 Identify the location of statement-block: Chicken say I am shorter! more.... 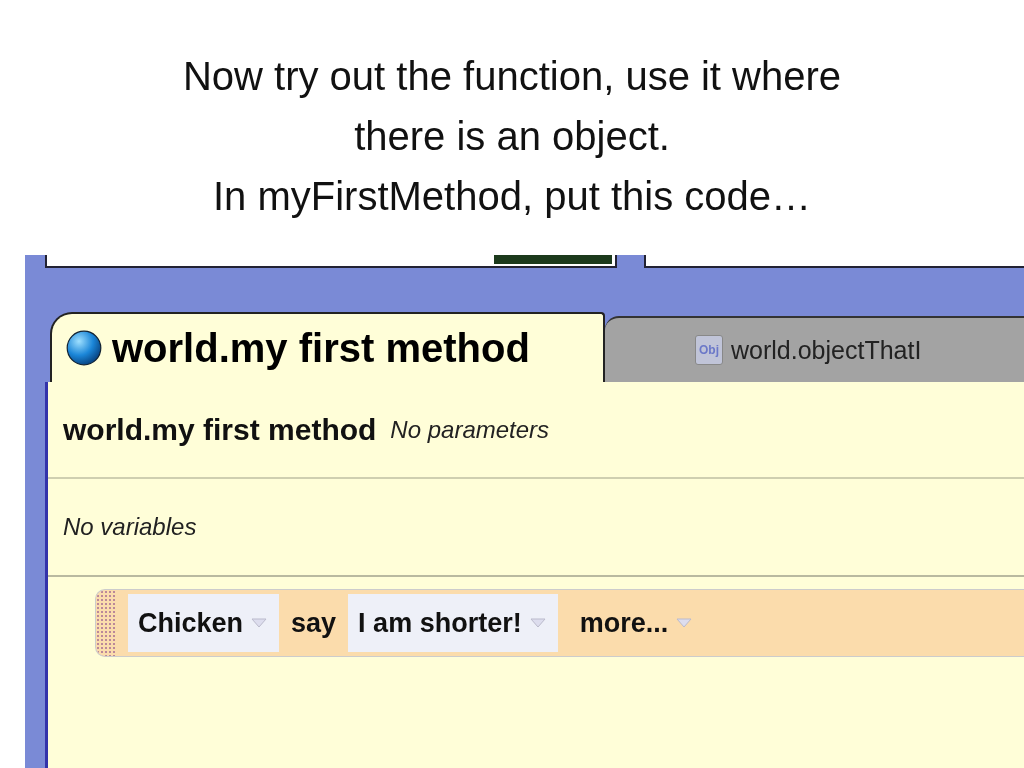
(559, 623).